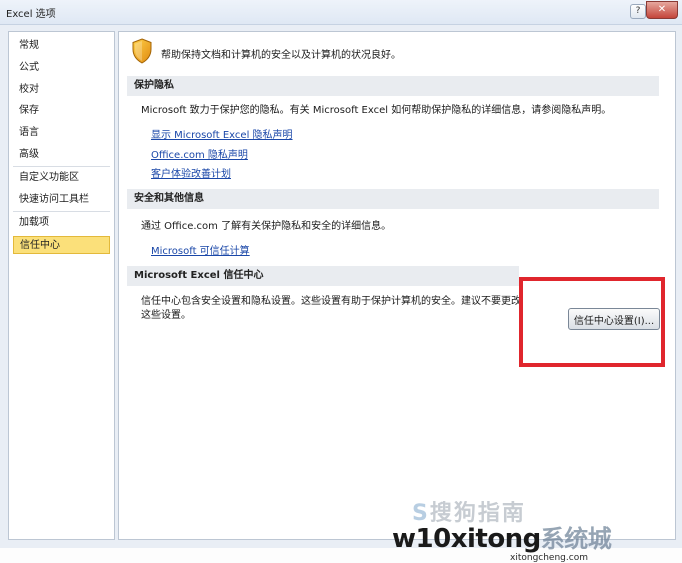 Image resolution: width=682 pixels, height=563 pixels. I want to click on office-privacy-statement-link: Office.com 隐私声明, so click(199, 153).